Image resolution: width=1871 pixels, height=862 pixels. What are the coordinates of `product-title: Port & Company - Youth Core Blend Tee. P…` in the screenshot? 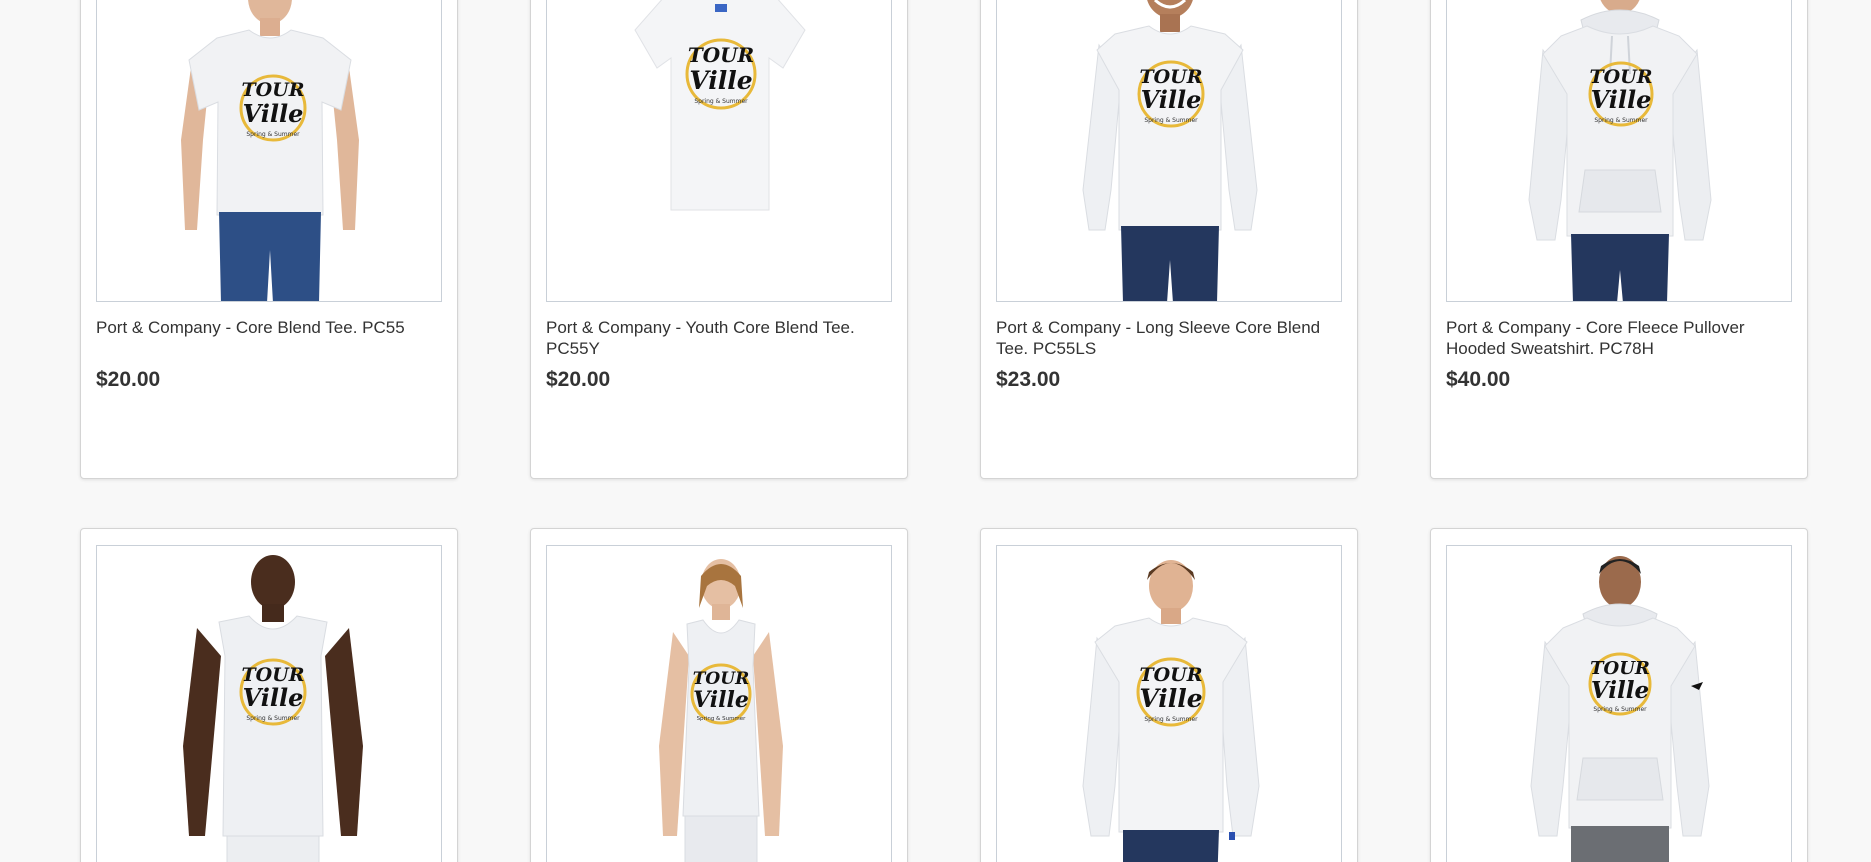 It's located at (719, 338).